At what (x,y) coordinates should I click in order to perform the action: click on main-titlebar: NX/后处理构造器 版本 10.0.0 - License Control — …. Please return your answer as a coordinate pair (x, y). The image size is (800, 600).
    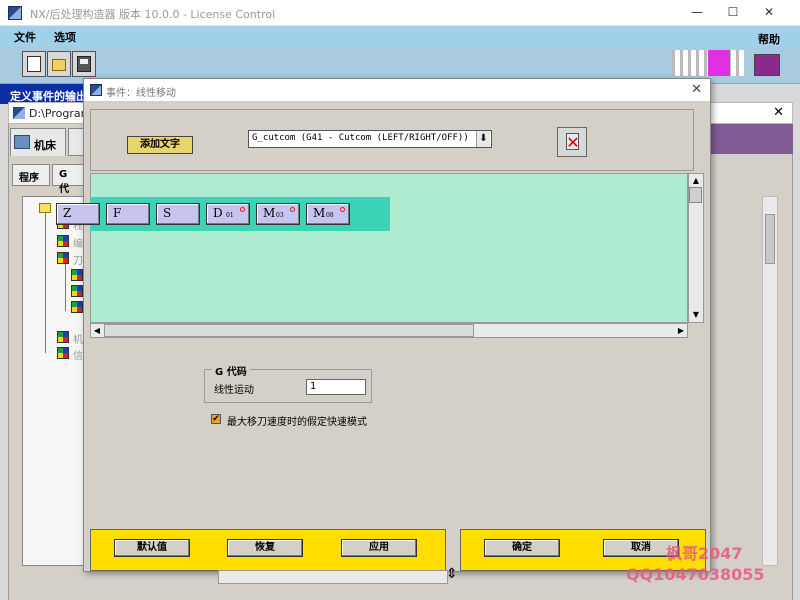
    Looking at the image, I should click on (400, 13).